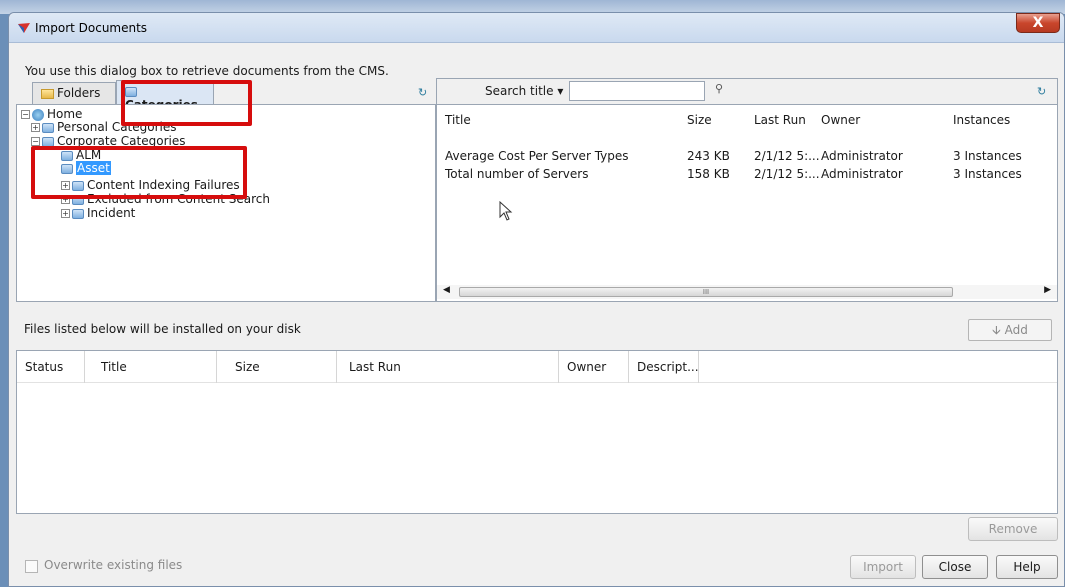 This screenshot has width=1065, height=587. What do you see at coordinates (1047, 290) in the screenshot?
I see `scroll-right-icon: ▶` at bounding box center [1047, 290].